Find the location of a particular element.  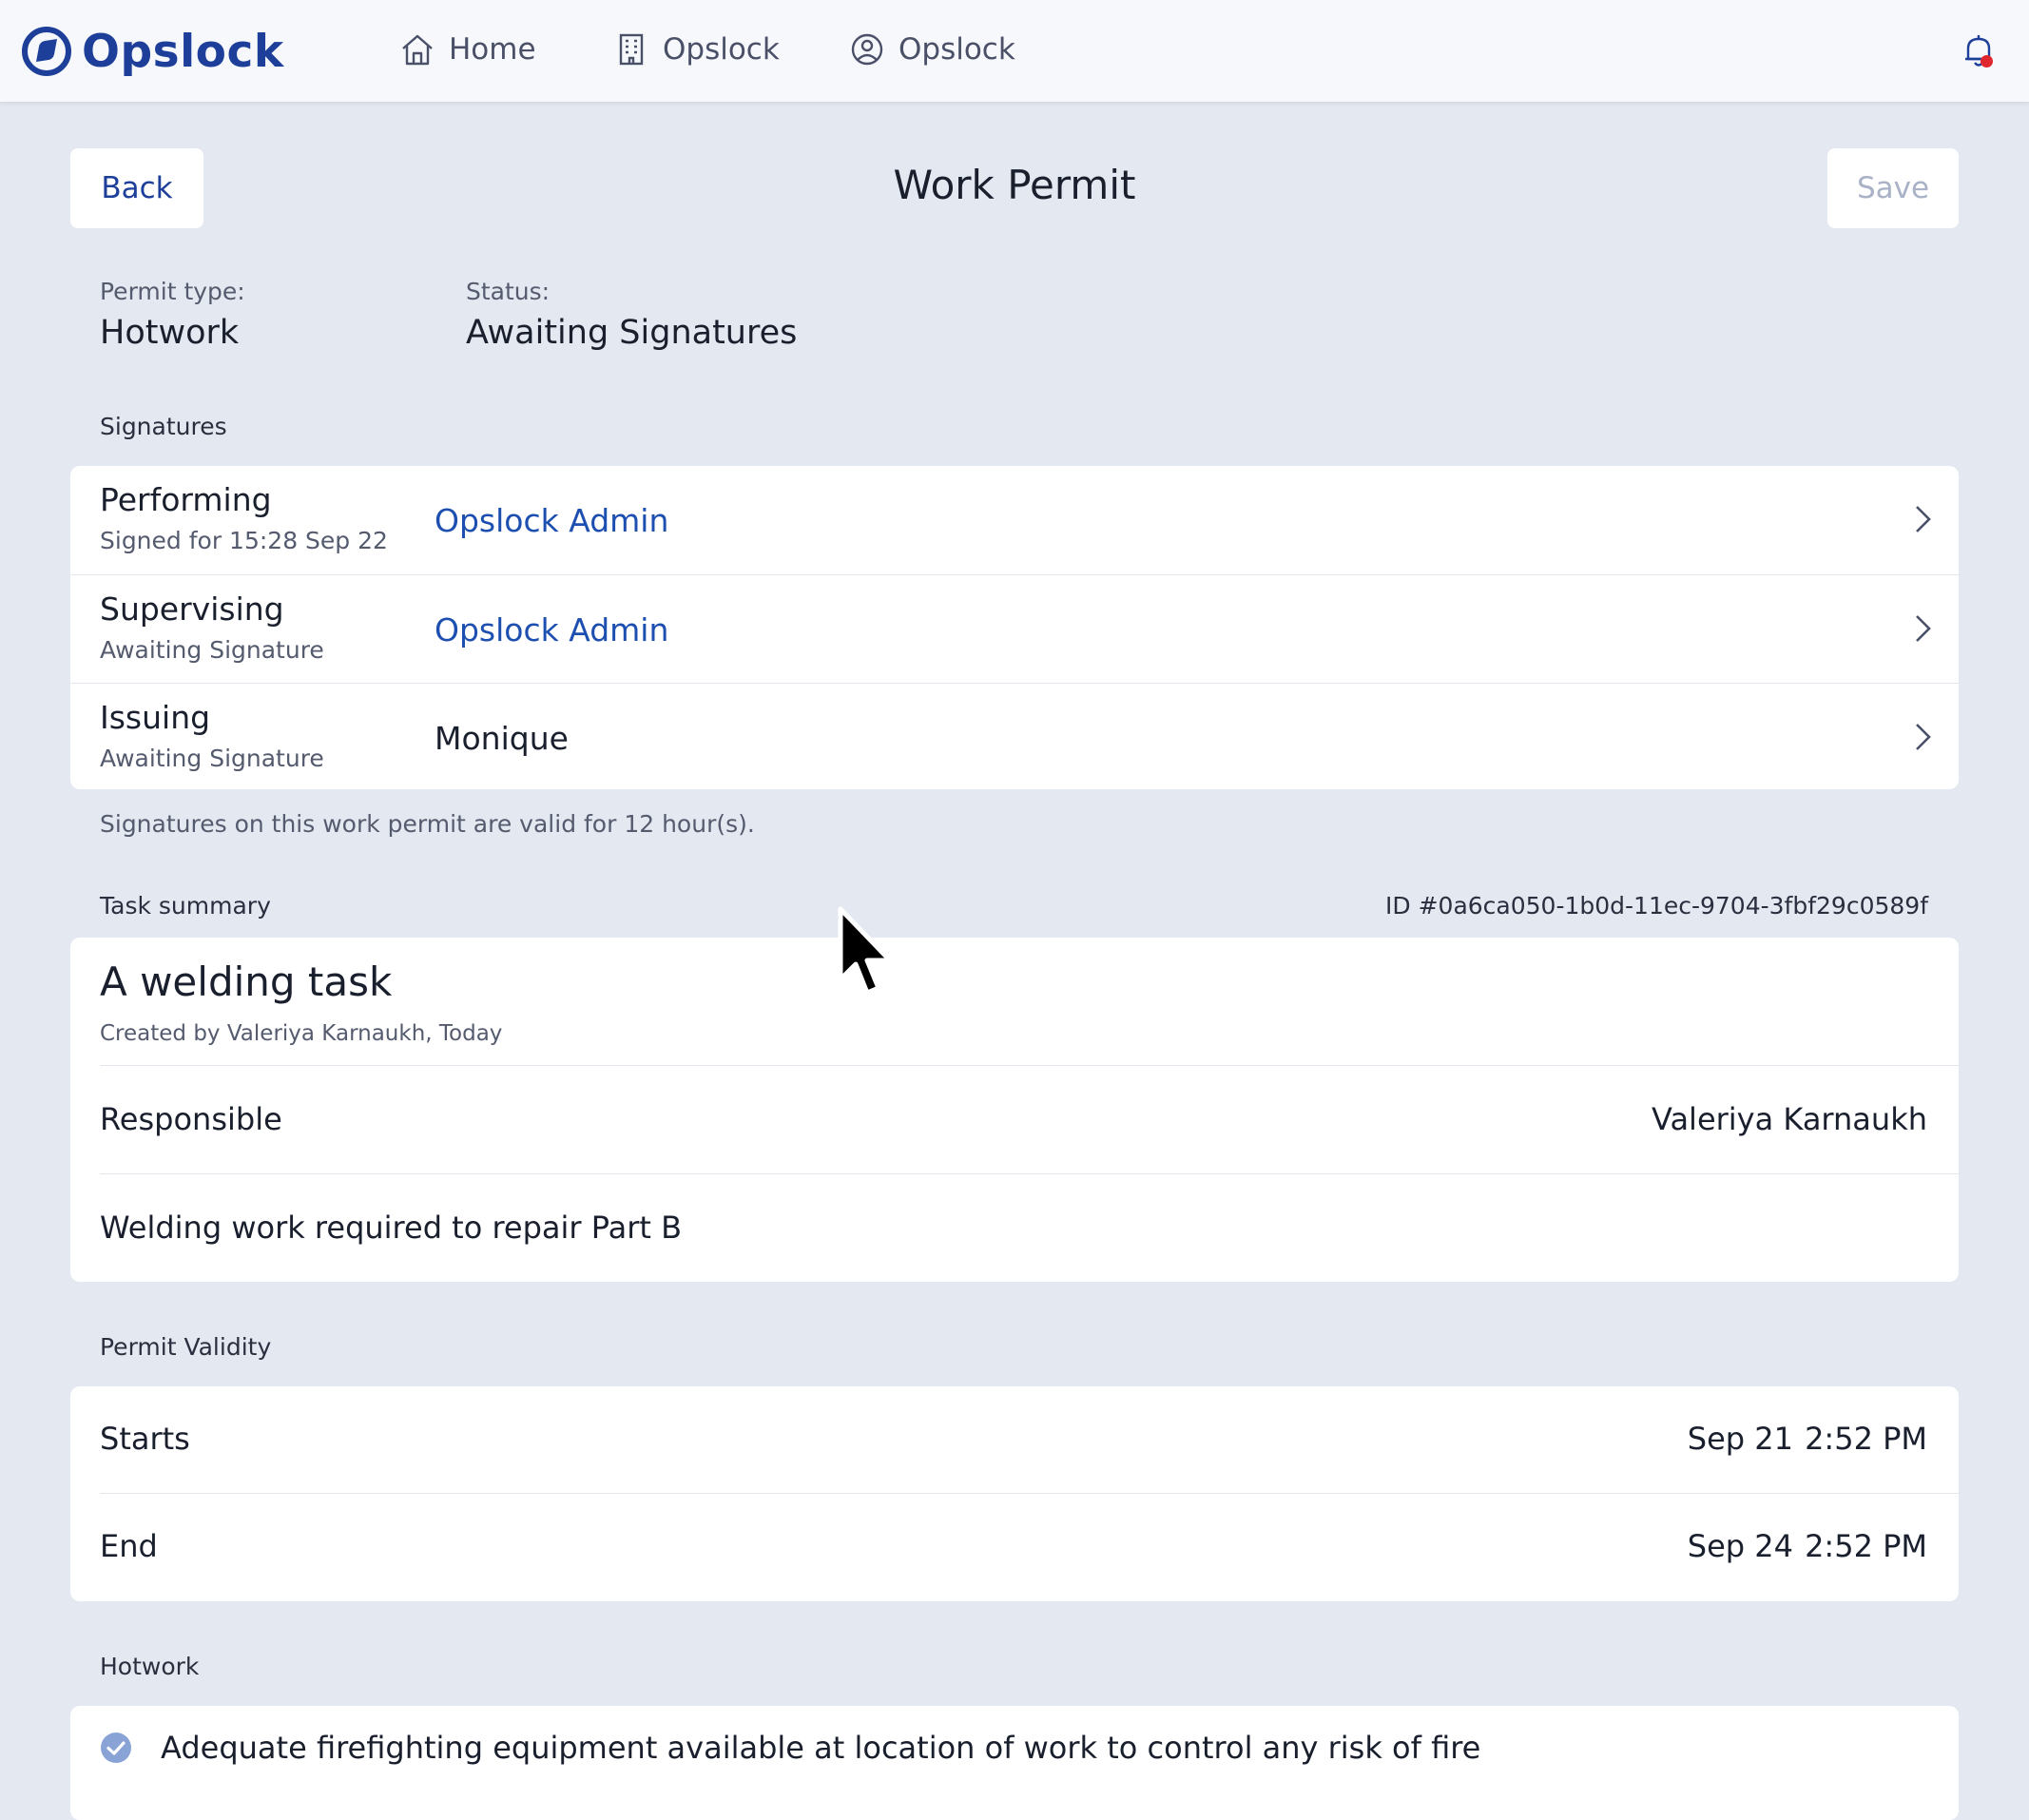

starts-time: 2:52 PM is located at coordinates (1866, 1439).